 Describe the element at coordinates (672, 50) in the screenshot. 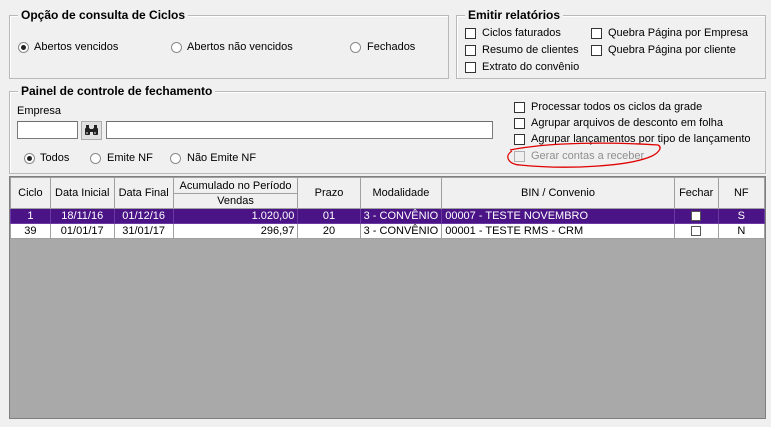

I see `chk-quebra-cliente-label: Quebra Página por cliente` at that location.